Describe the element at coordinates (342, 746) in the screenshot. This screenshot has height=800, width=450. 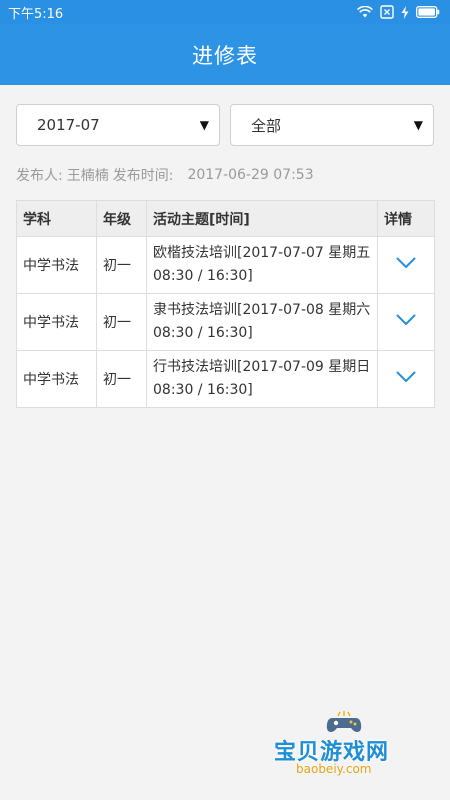
I see `watermark: 宝贝游戏网 baobeiy.com` at that location.